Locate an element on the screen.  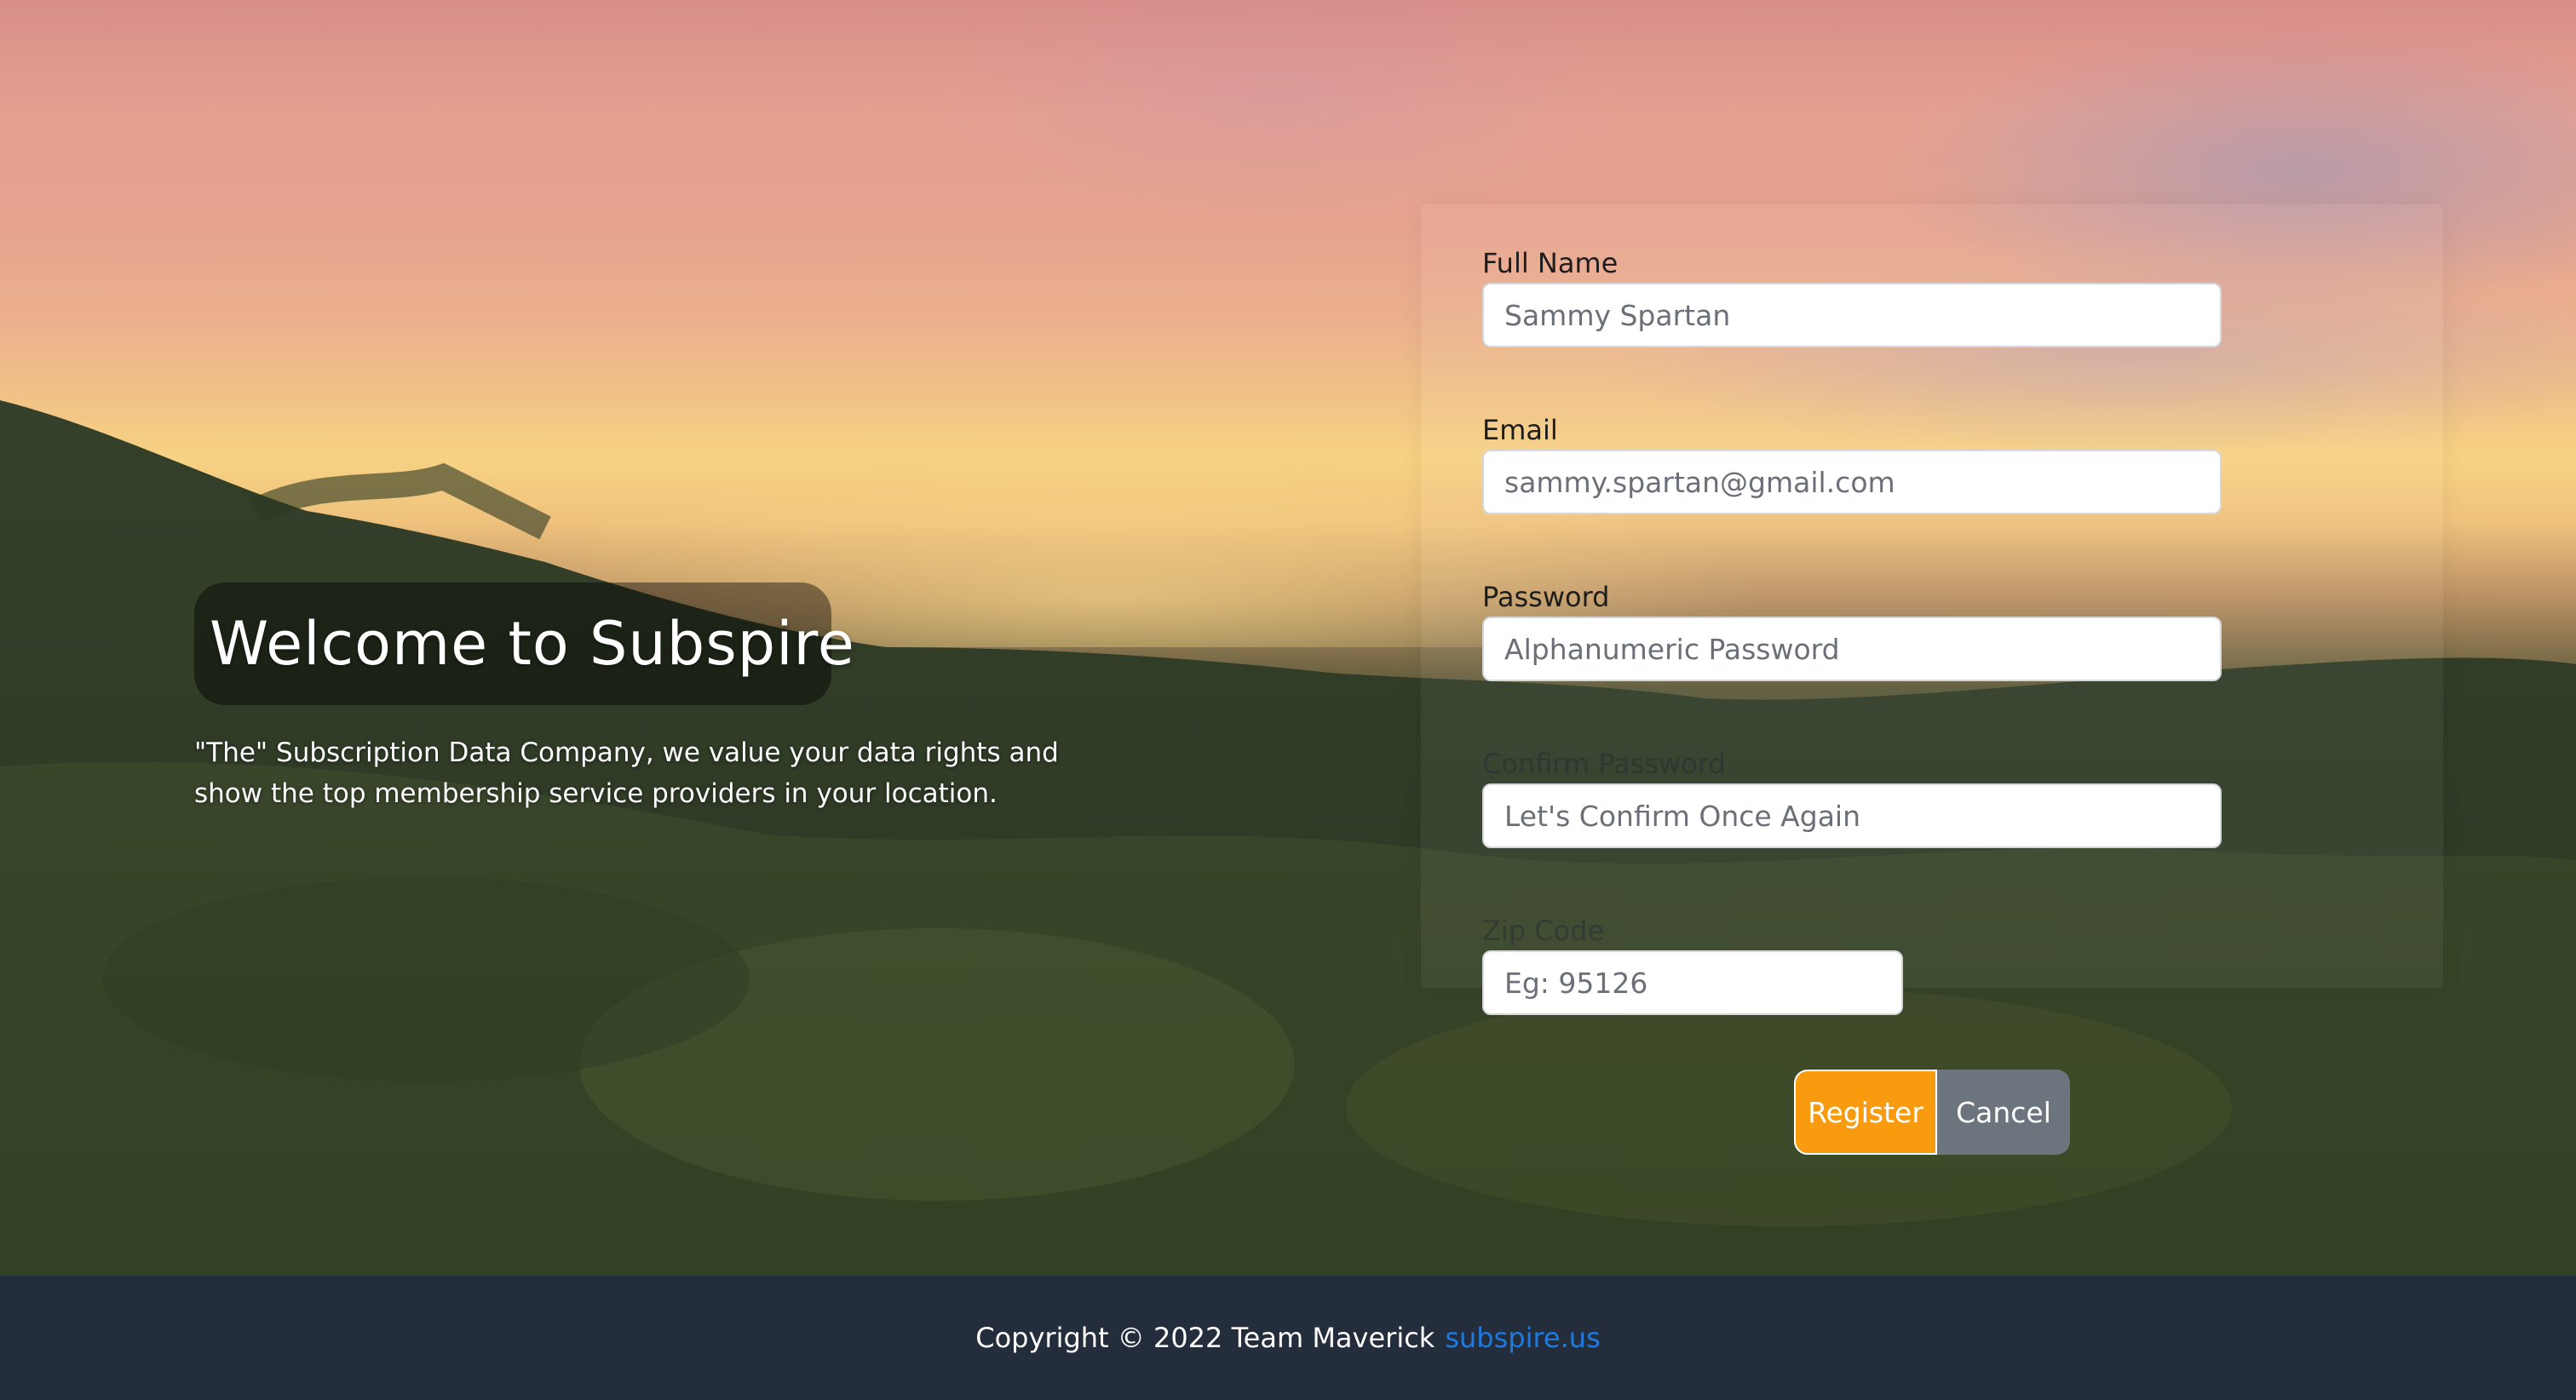
welcome-title: Welcome to Subspire is located at coordinates (524, 643).